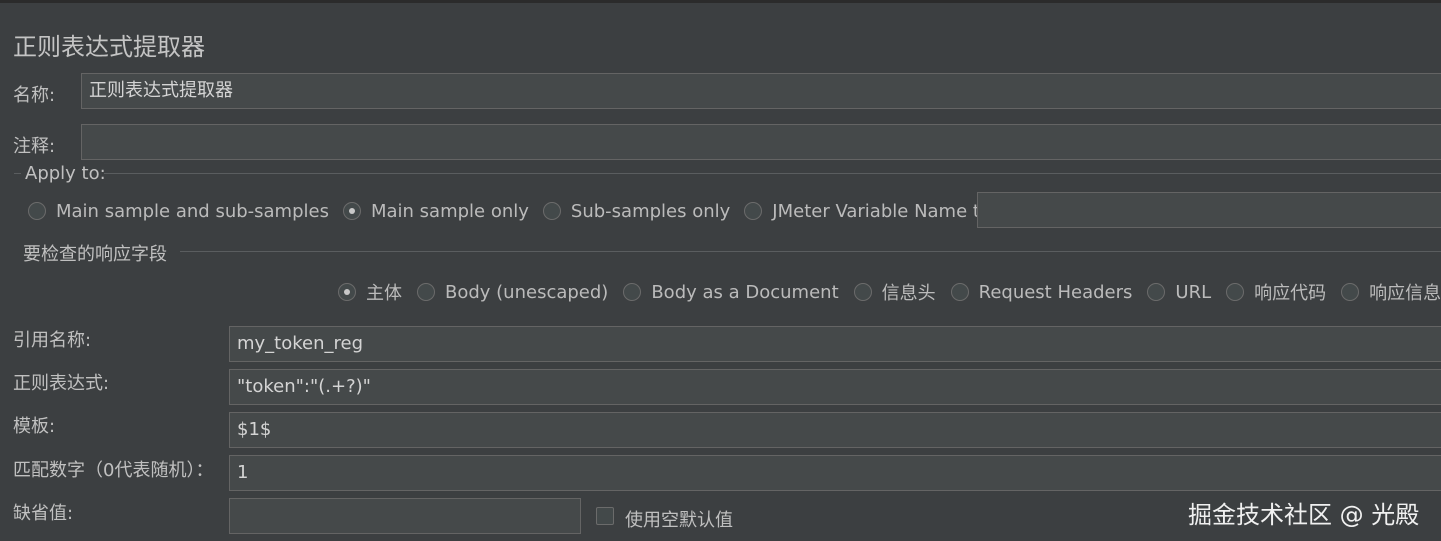  Describe the element at coordinates (65, 173) in the screenshot. I see `apply-to-legend: Apply to:` at that location.